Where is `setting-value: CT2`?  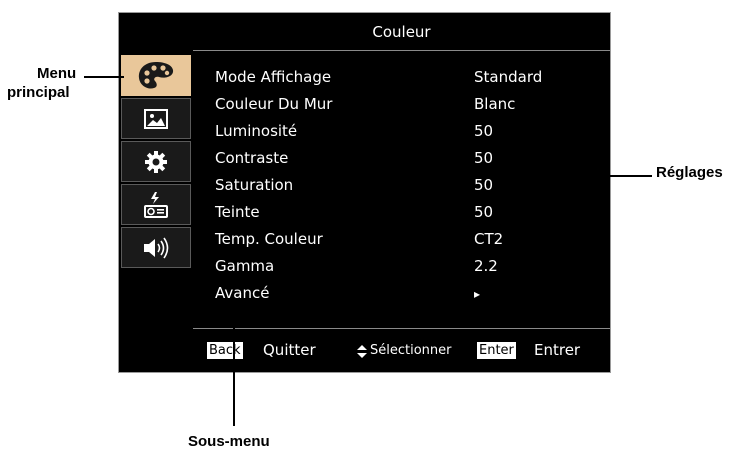 setting-value: CT2 is located at coordinates (489, 239).